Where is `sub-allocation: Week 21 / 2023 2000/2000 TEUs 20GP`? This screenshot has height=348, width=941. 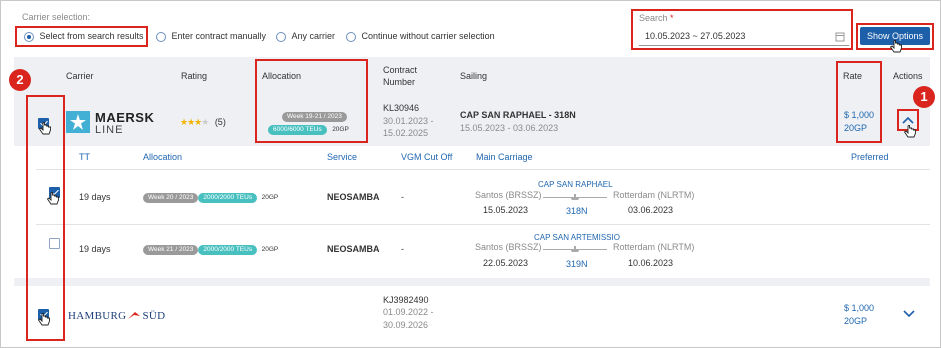
sub-allocation: Week 21 / 2023 2000/2000 TEUs 20GP is located at coordinates (210, 249).